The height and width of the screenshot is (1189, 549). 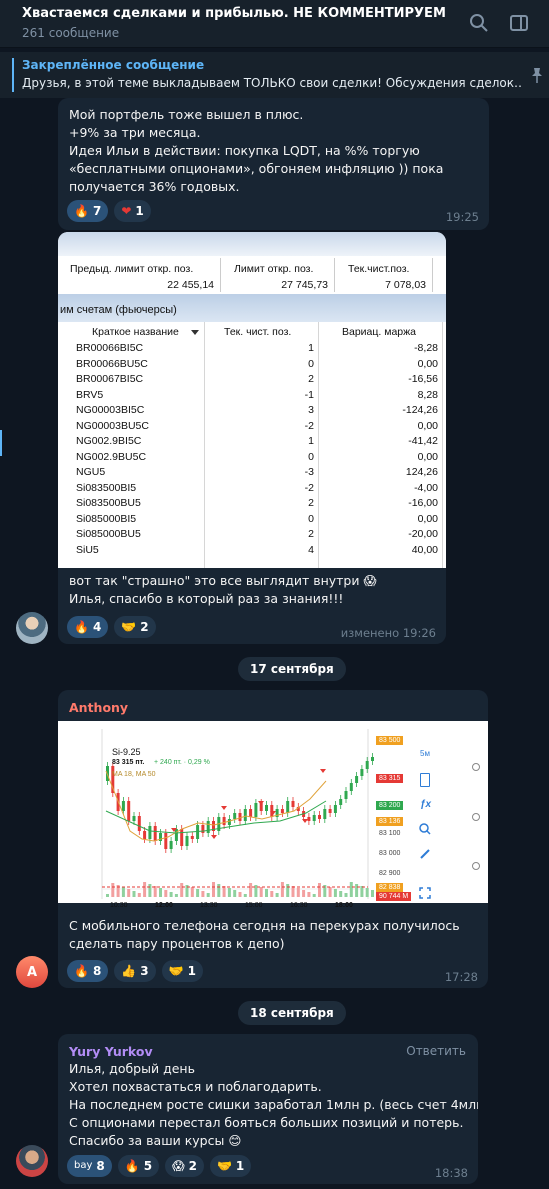 I want to click on reaction-fire: 🔥 8, so click(x=88, y=971).